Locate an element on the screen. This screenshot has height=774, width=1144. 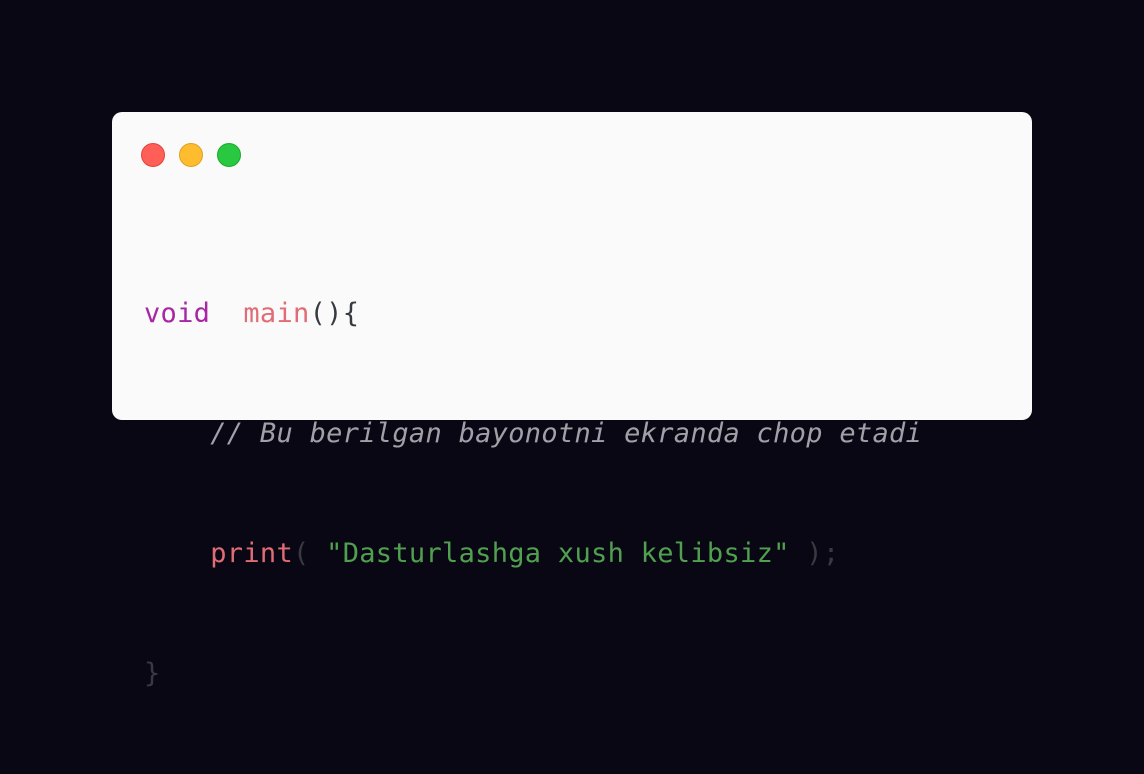
code-line-3: print( "Dasturlashga xush kelibsiz" ); is located at coordinates (533, 554).